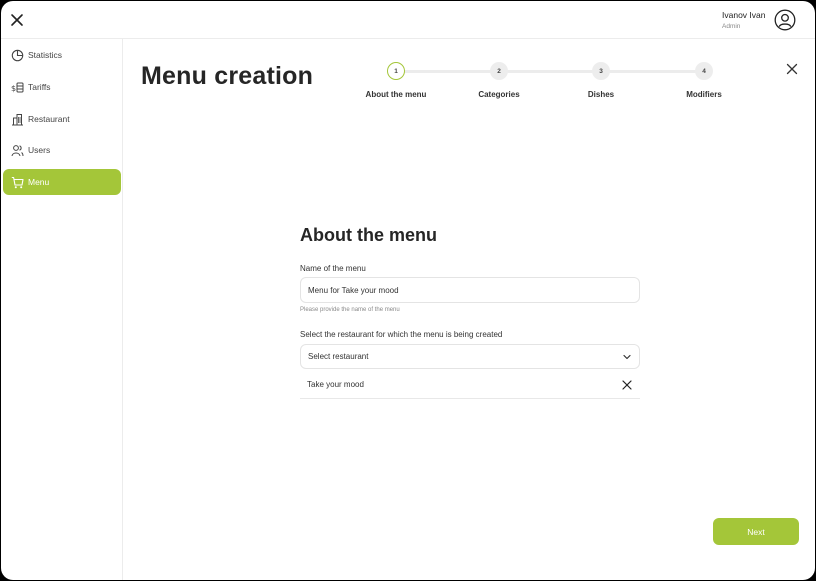 This screenshot has height=581, width=816. What do you see at coordinates (470, 385) in the screenshot?
I see `selected-restaurant-row: Take your mood` at bounding box center [470, 385].